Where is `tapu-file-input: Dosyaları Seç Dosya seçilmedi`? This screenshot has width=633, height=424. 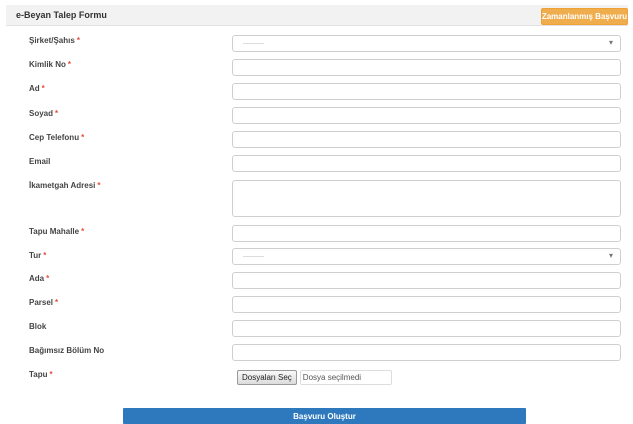
tapu-file-input: Dosyaları Seç Dosya seçilmedi is located at coordinates (315, 377).